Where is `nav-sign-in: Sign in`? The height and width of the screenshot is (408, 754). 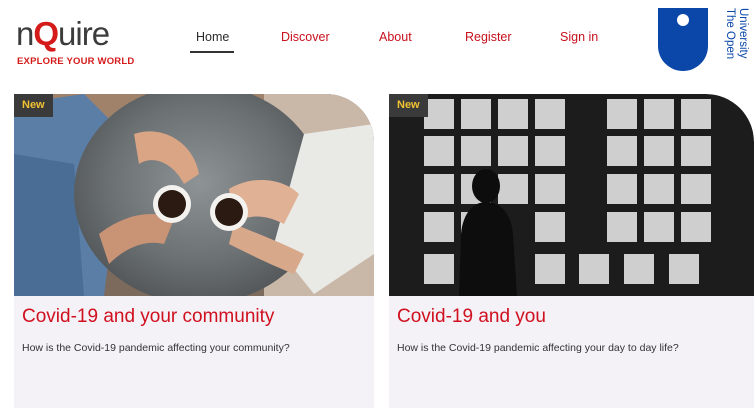 nav-sign-in: Sign in is located at coordinates (579, 37).